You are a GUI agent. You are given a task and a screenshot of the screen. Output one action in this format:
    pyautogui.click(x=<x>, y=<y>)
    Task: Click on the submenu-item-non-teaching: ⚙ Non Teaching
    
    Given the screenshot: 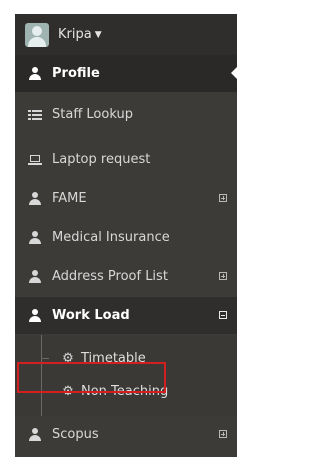 What is the action you would take?
    pyautogui.click(x=126, y=391)
    